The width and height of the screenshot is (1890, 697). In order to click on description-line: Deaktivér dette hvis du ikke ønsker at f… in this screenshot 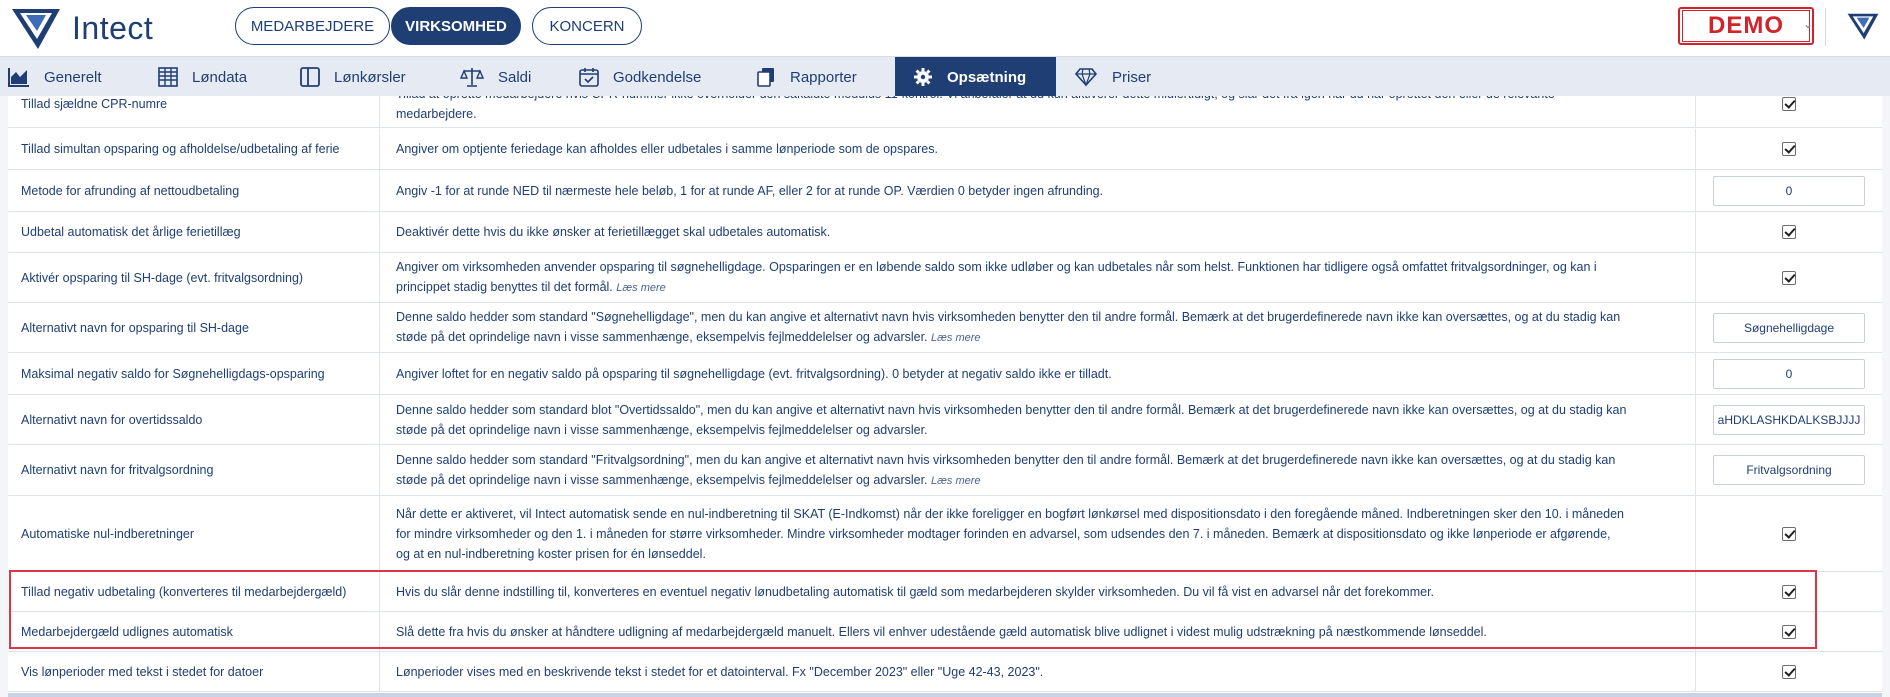, I will do `click(613, 232)`.